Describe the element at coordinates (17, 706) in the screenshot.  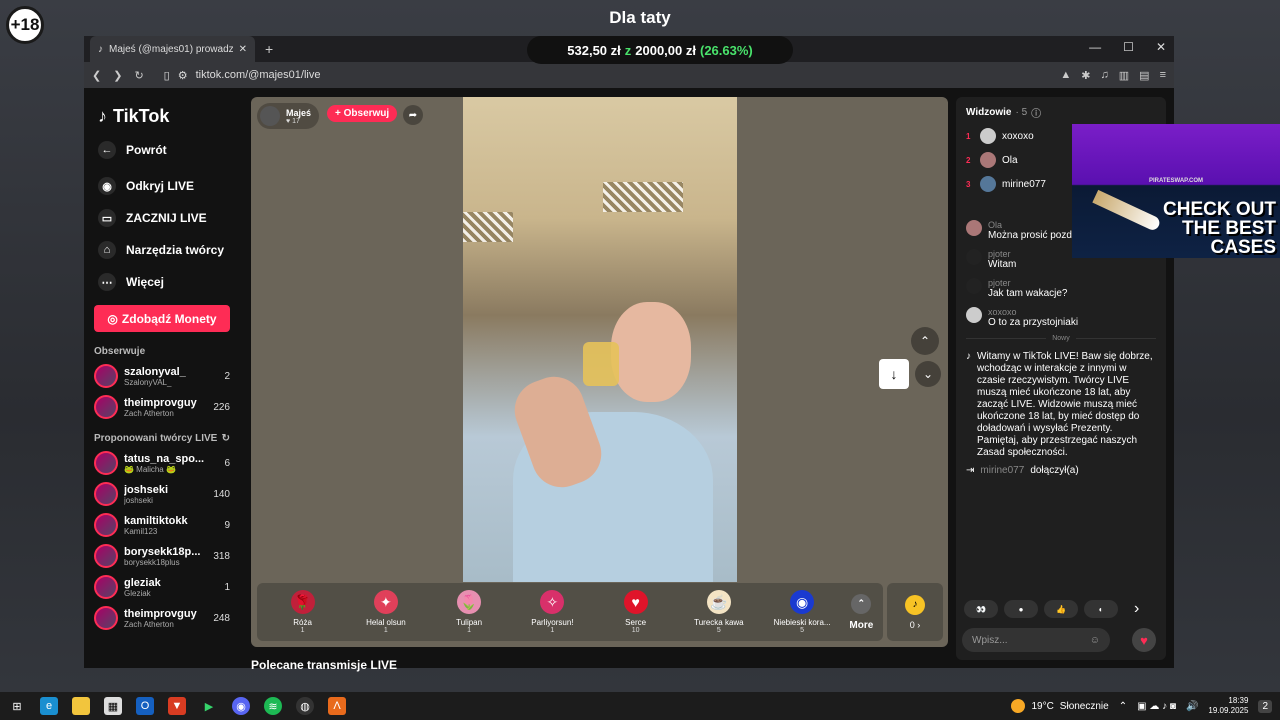
I see `windows-start-icon: ⊞` at that location.